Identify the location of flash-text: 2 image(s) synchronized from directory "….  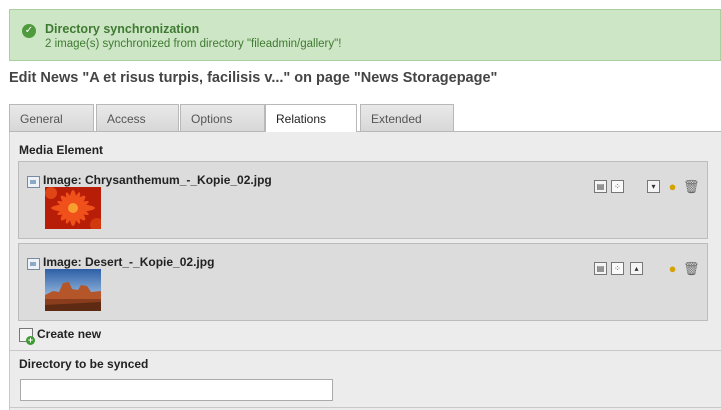
(193, 44).